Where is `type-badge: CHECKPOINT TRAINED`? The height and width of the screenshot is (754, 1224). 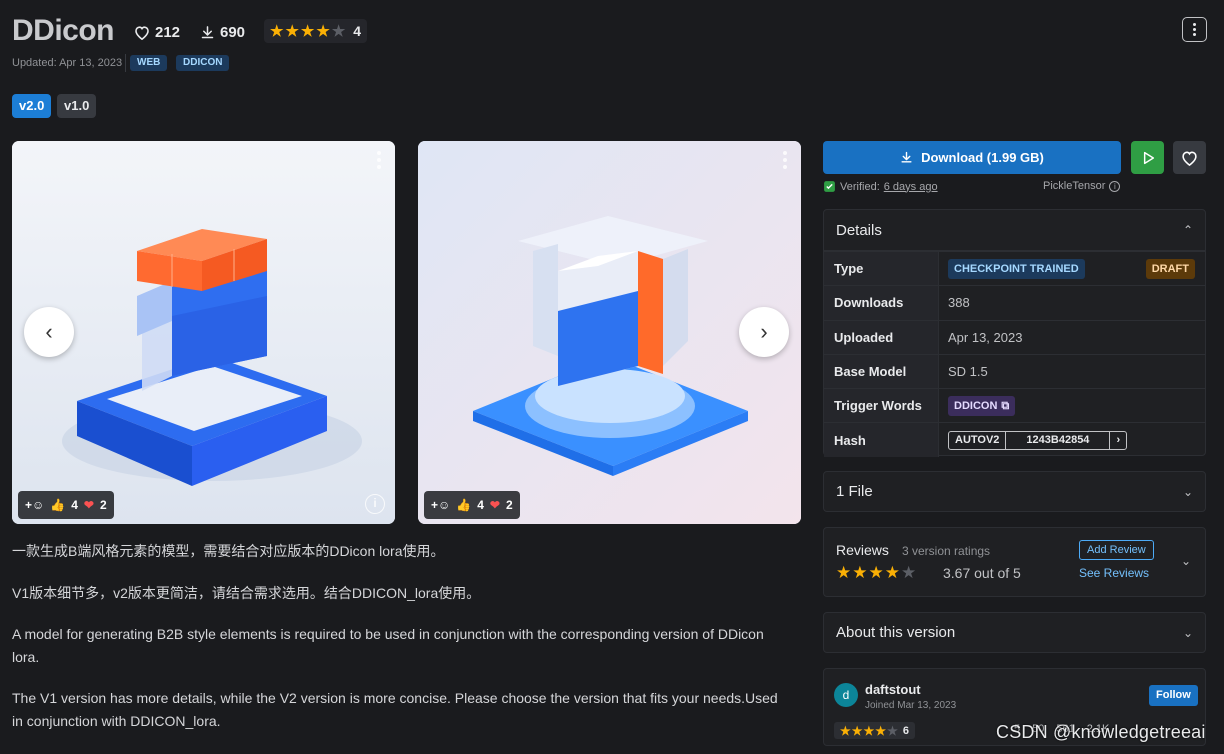 type-badge: CHECKPOINT TRAINED is located at coordinates (1016, 268).